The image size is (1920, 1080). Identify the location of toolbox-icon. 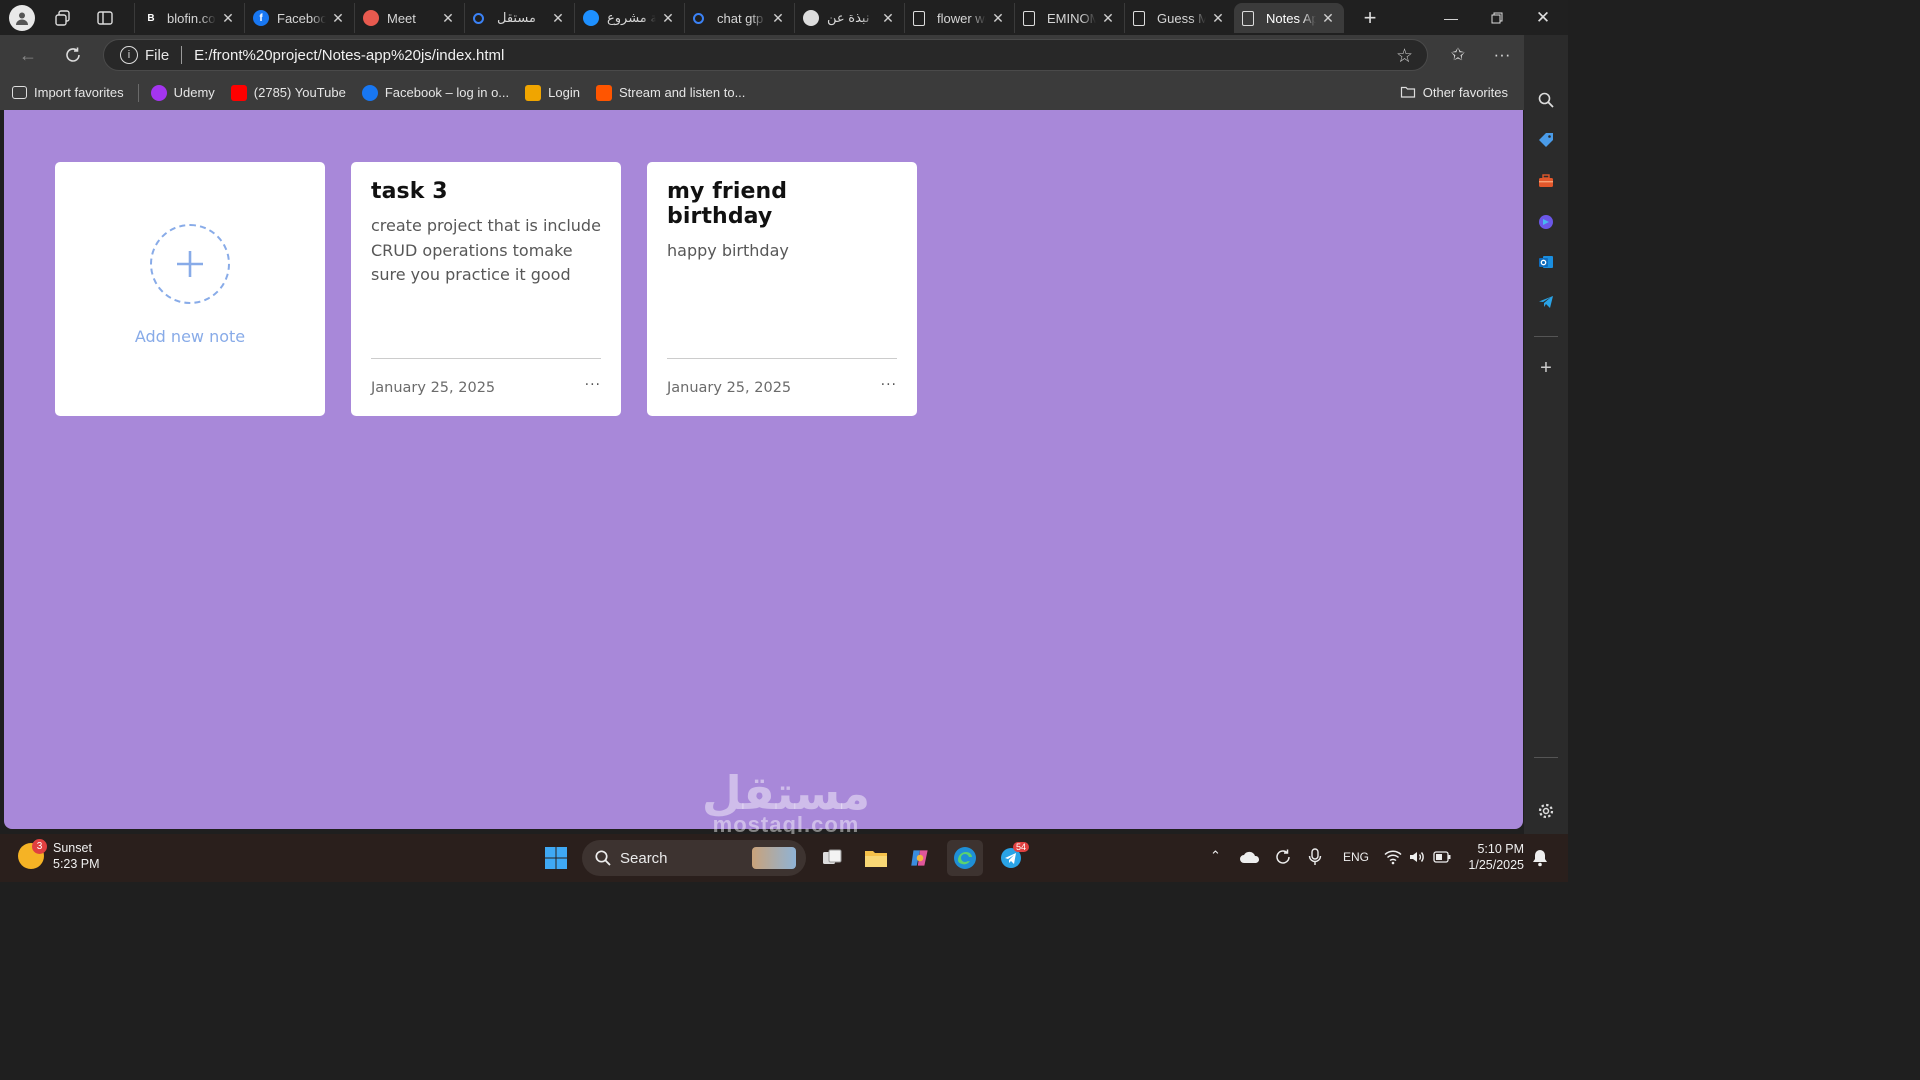
(1546, 180).